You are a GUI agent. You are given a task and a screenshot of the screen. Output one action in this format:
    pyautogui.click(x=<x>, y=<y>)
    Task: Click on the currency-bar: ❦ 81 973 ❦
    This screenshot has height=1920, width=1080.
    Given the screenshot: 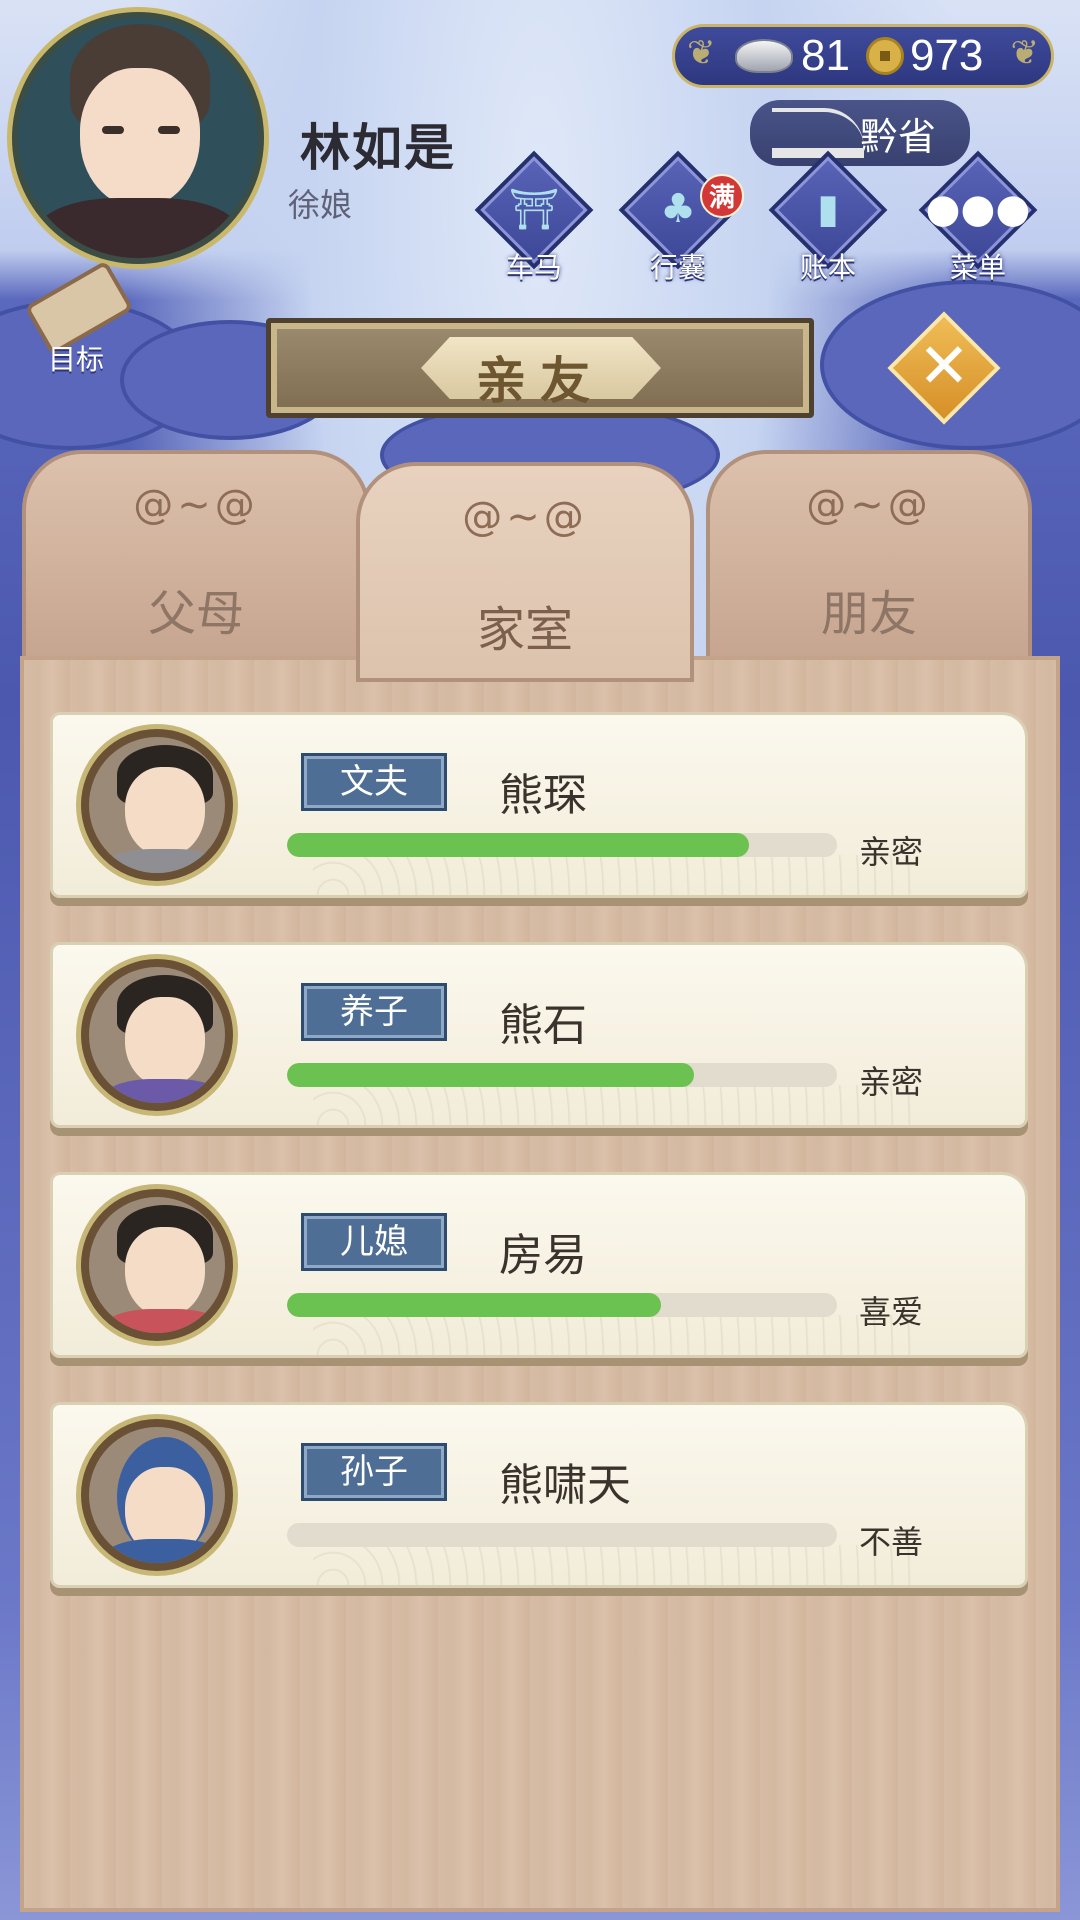 What is the action you would take?
    pyautogui.click(x=863, y=56)
    